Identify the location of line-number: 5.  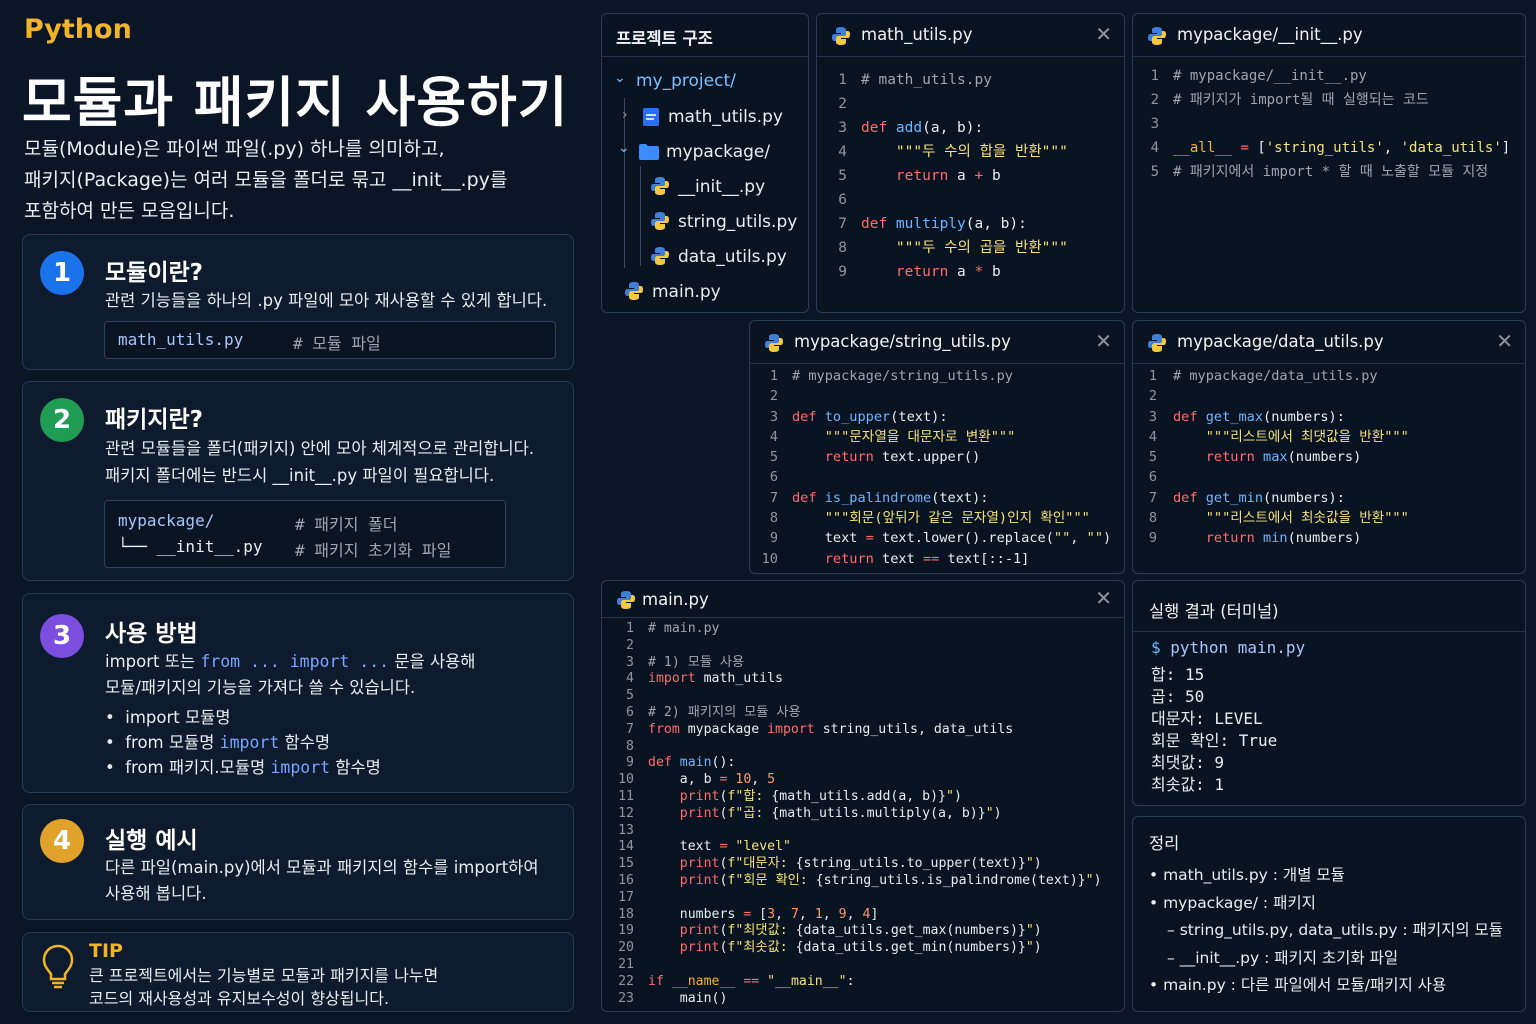
(842, 176).